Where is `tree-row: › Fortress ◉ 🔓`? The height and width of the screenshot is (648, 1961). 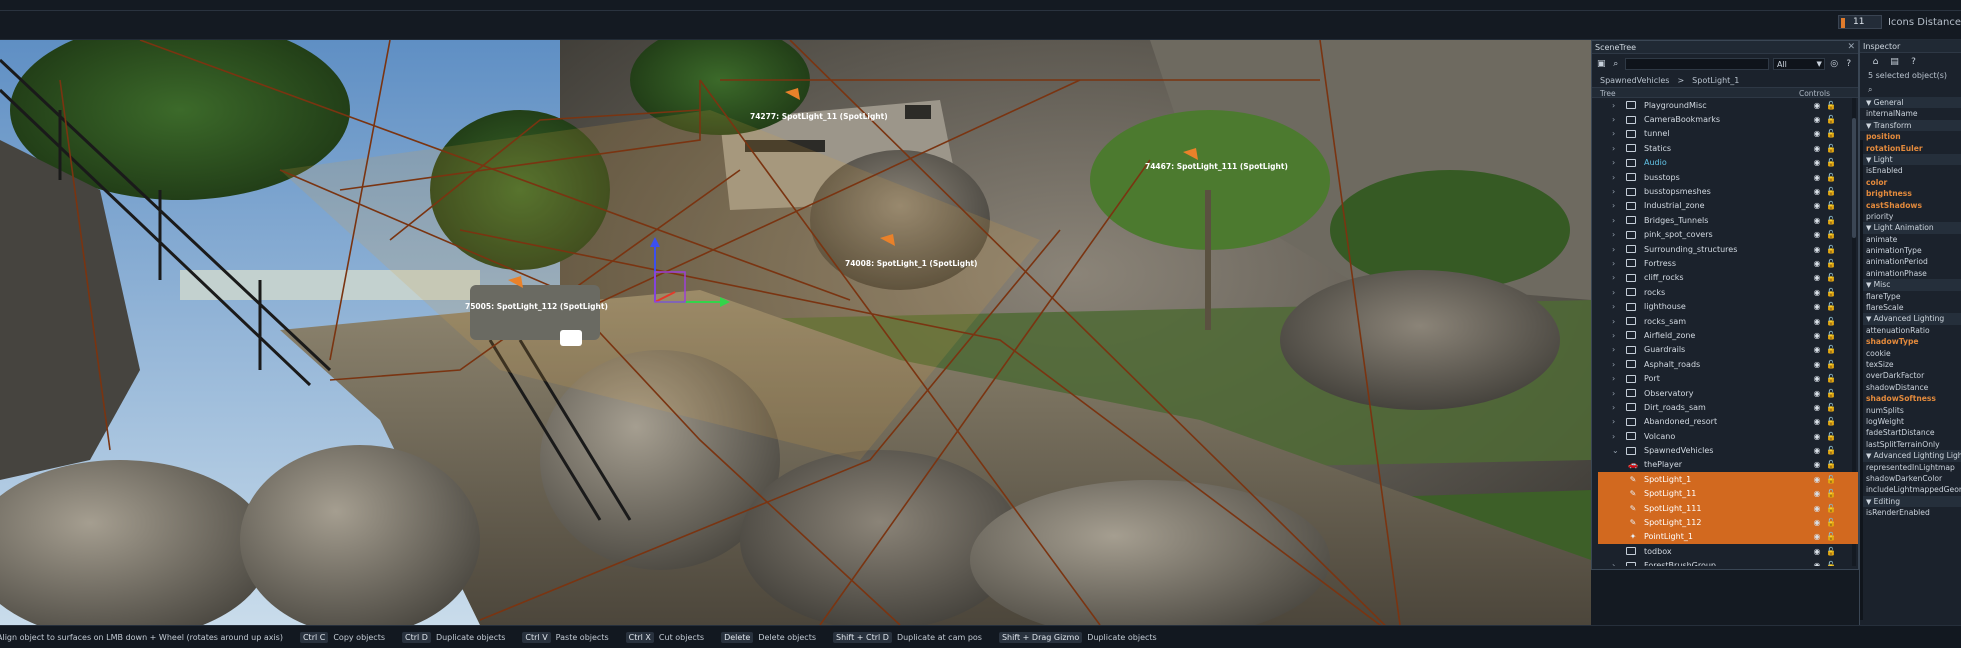 tree-row: › Fortress ◉ 🔓 is located at coordinates (1725, 263).